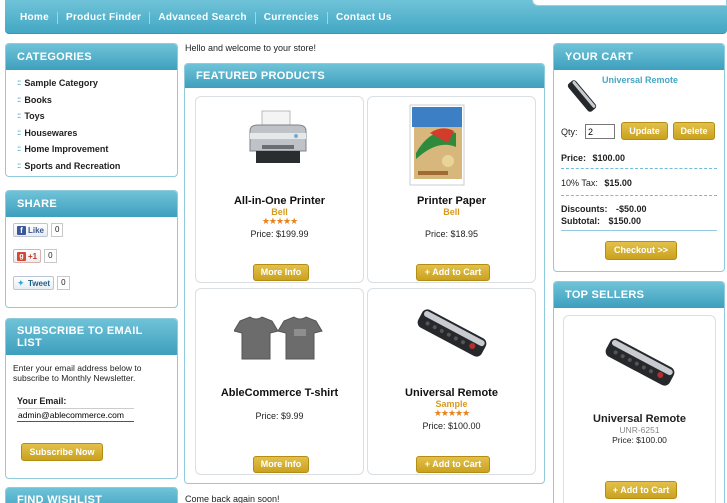 This screenshot has height=503, width=727. I want to click on tweet-label: Tweet, so click(39, 283).